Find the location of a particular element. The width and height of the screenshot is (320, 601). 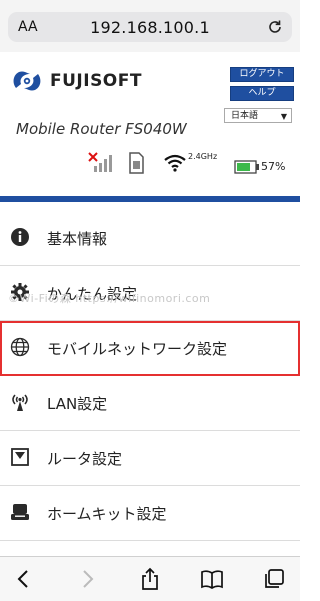

battery-icon is located at coordinates (246, 167).